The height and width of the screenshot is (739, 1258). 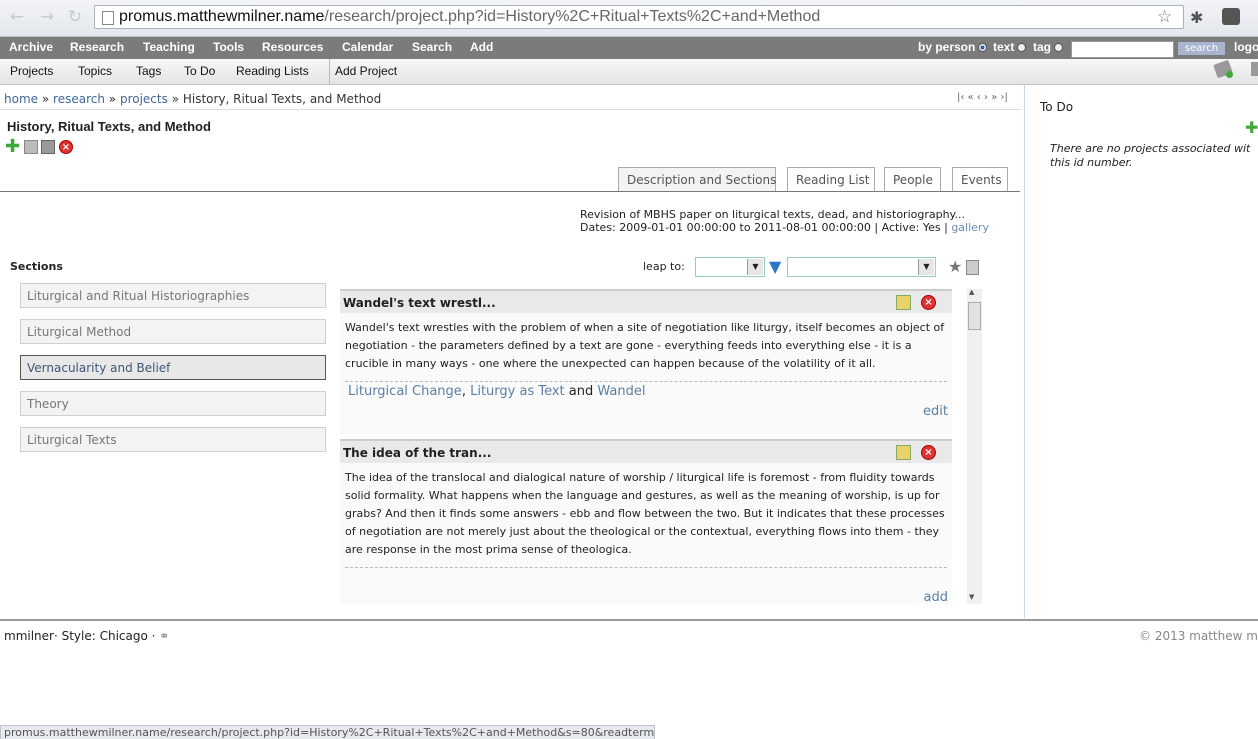 What do you see at coordinates (366, 71) in the screenshot?
I see `subnav-add-project: Add Project` at bounding box center [366, 71].